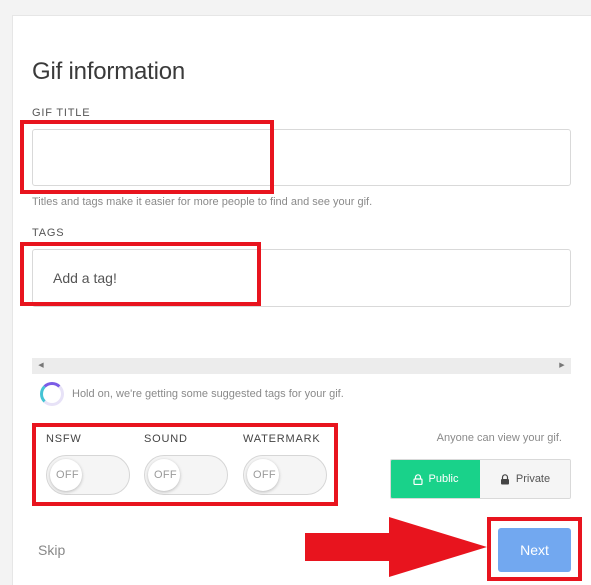  What do you see at coordinates (301, 278) in the screenshot?
I see `tags-input` at bounding box center [301, 278].